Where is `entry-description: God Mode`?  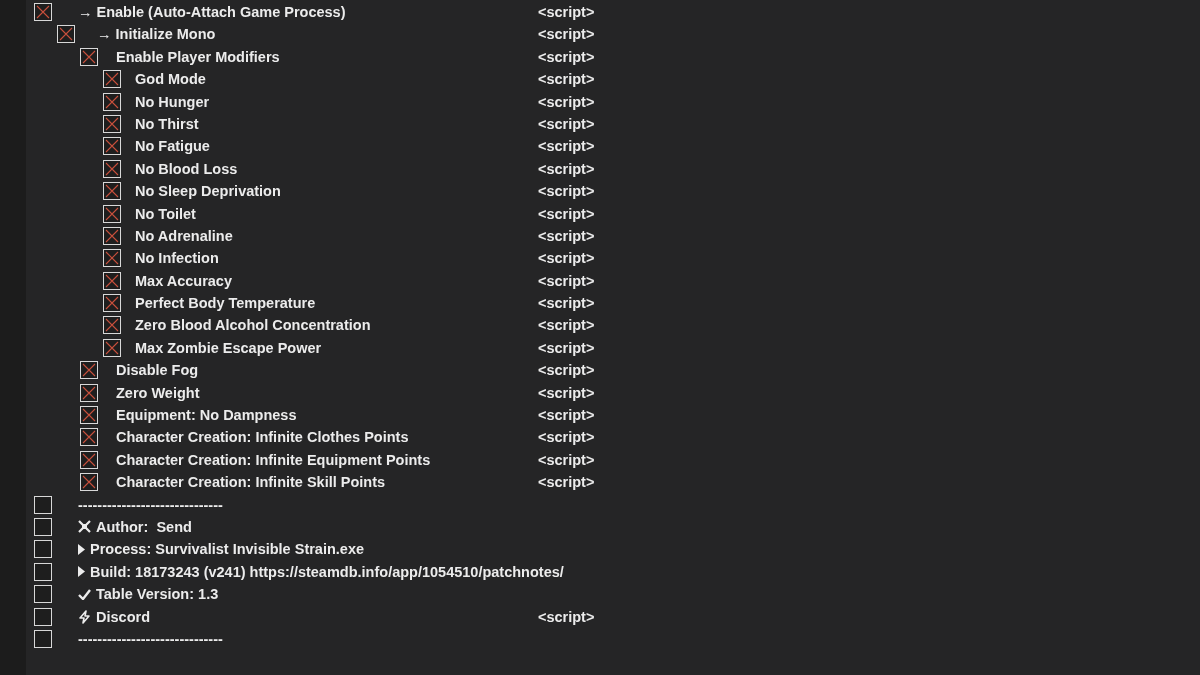
entry-description: God Mode is located at coordinates (170, 79).